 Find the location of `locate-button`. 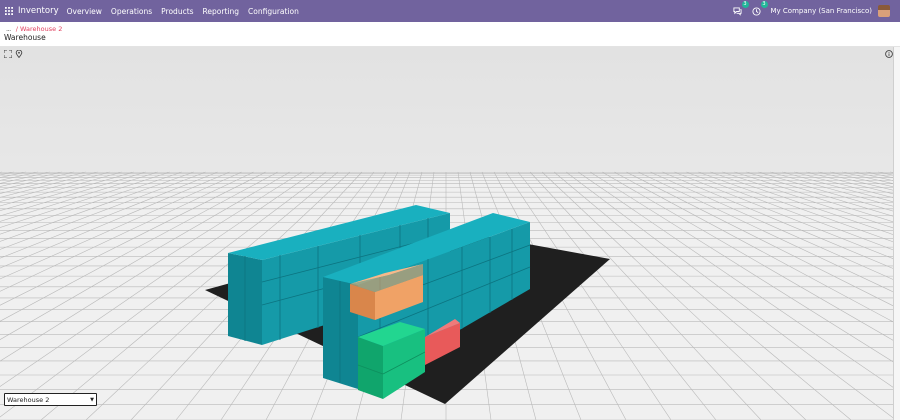

locate-button is located at coordinates (19, 54).